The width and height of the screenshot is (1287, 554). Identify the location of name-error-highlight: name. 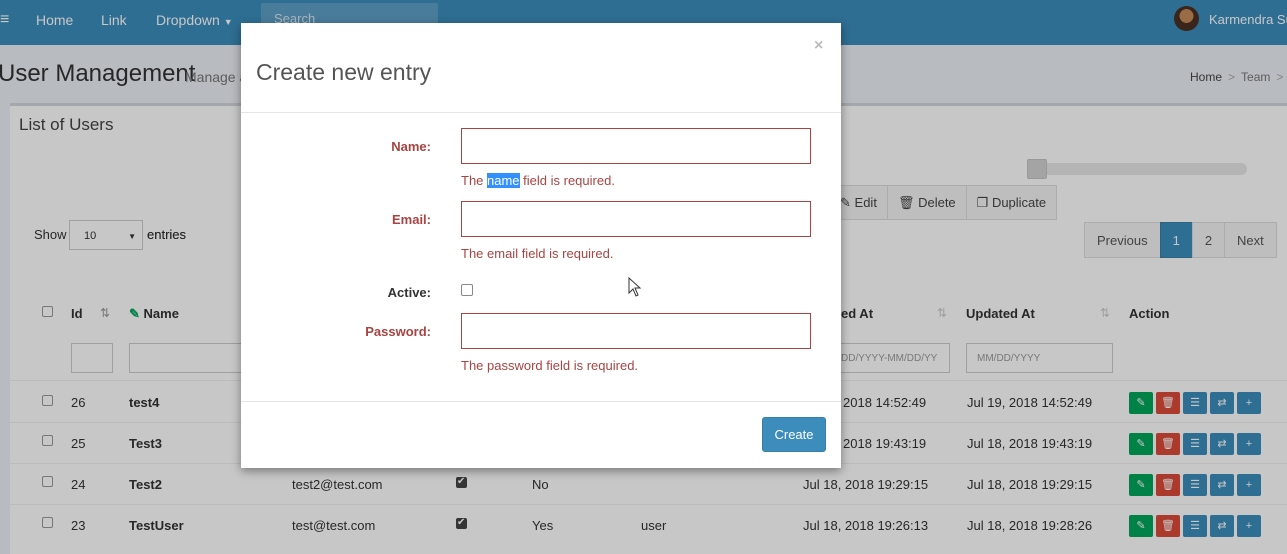
(503, 180).